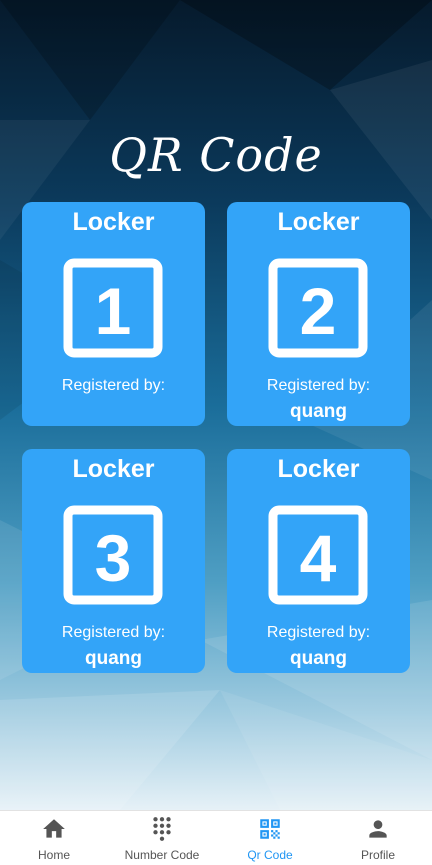  I want to click on nav-label: Profile, so click(377, 855).